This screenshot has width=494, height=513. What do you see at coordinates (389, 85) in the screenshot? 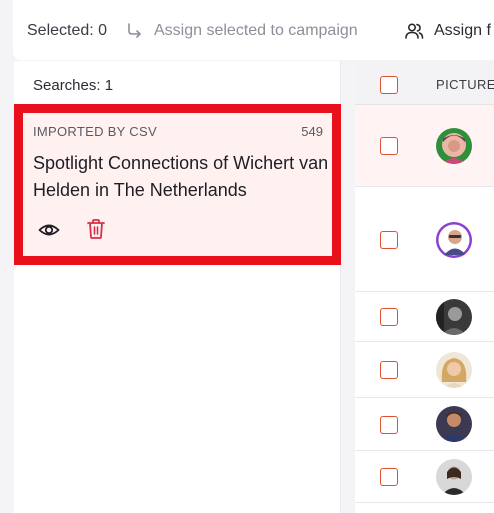
I see `select-all-checkbox` at bounding box center [389, 85].